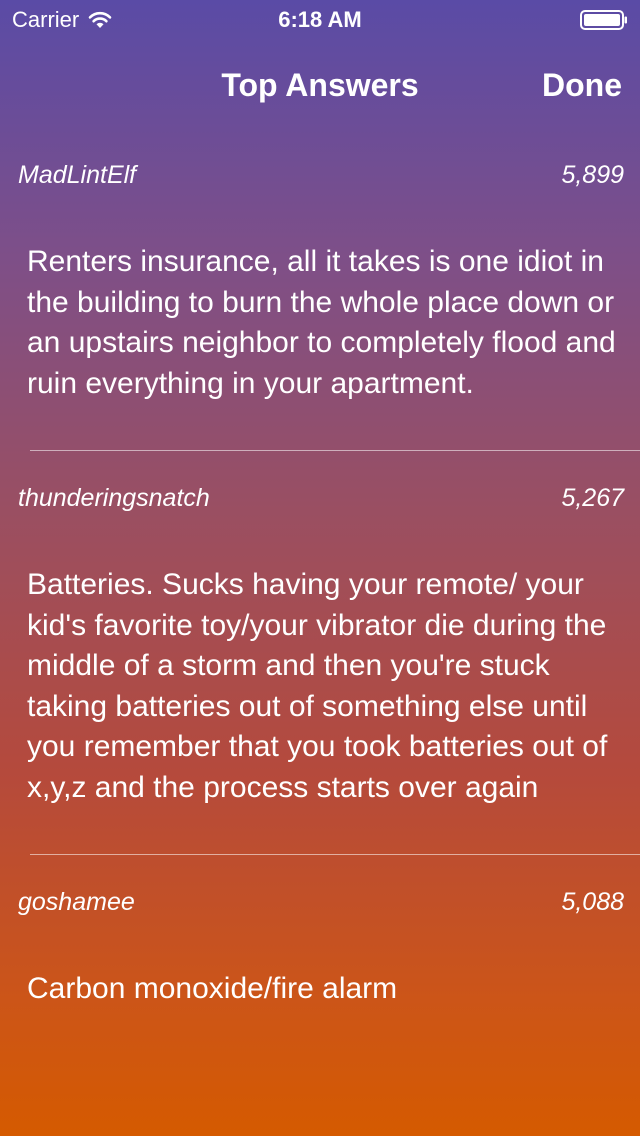 This screenshot has height=1136, width=640. Describe the element at coordinates (320, 158) in the screenshot. I see `answer-header: MadLintElf 5,899` at that location.